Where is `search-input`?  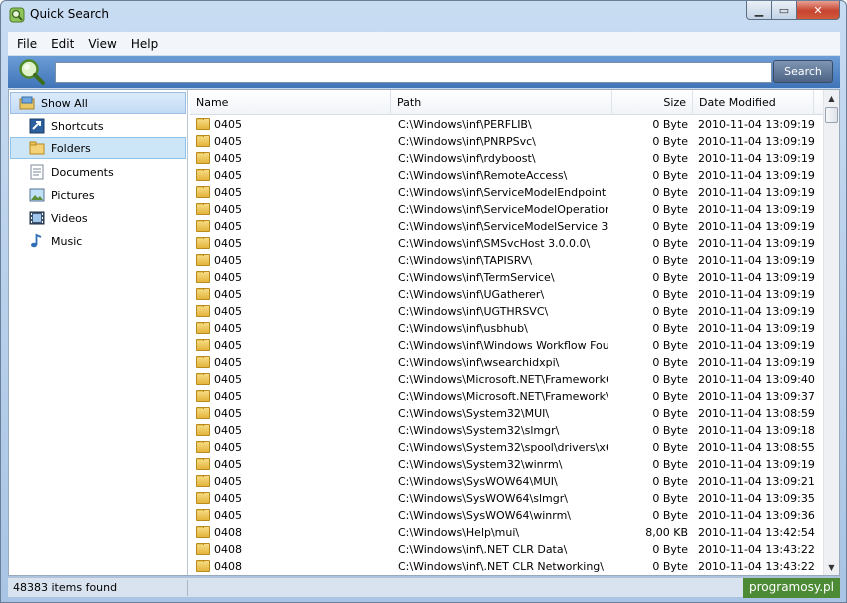
search-input is located at coordinates (413, 72).